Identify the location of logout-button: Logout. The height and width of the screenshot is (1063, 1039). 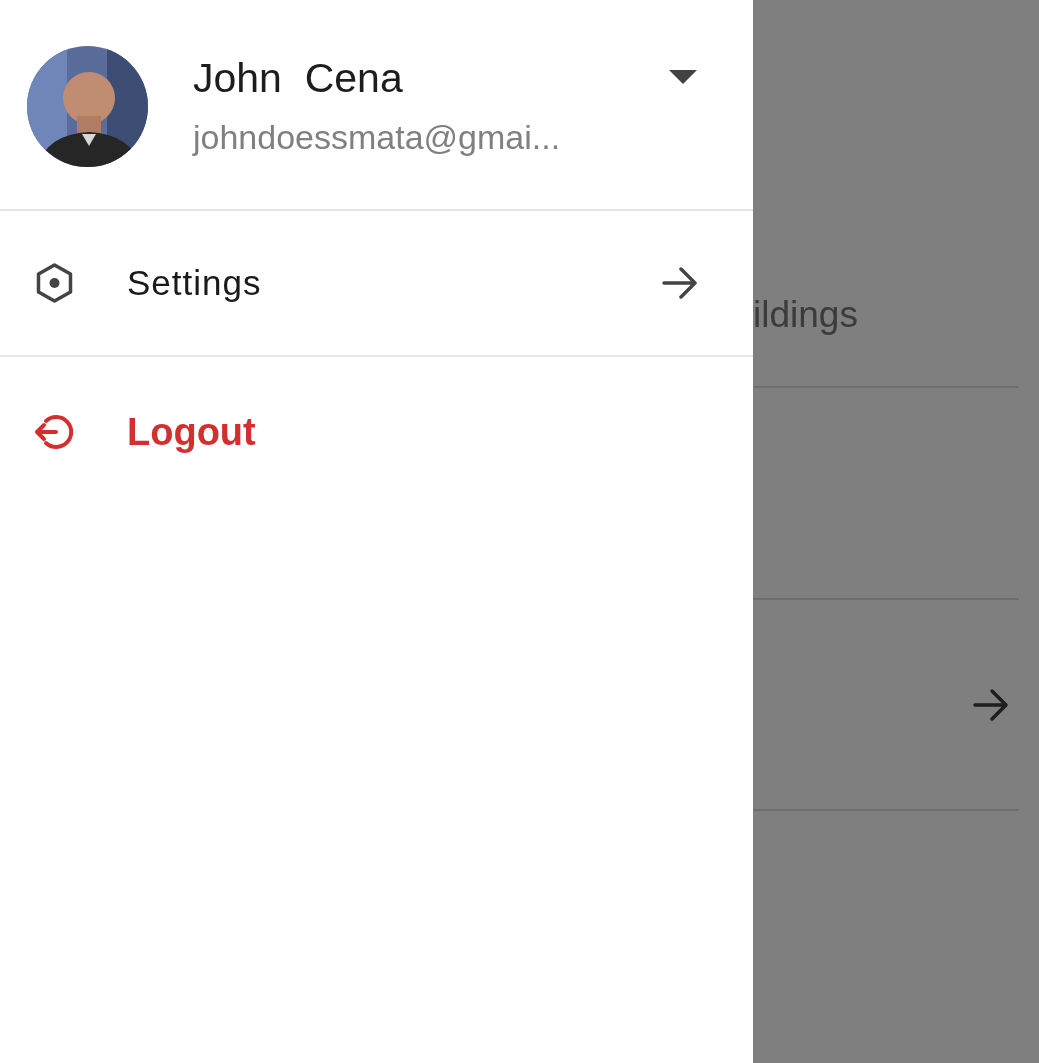
(191, 432).